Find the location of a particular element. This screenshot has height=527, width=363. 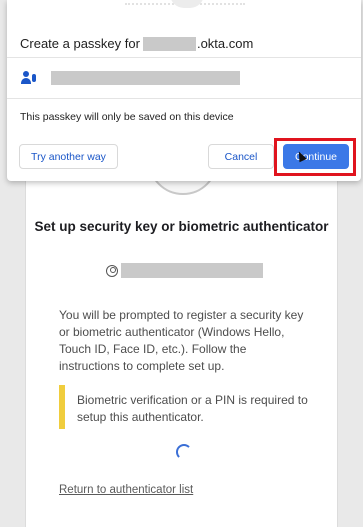

user-key-icon is located at coordinates (29, 78).